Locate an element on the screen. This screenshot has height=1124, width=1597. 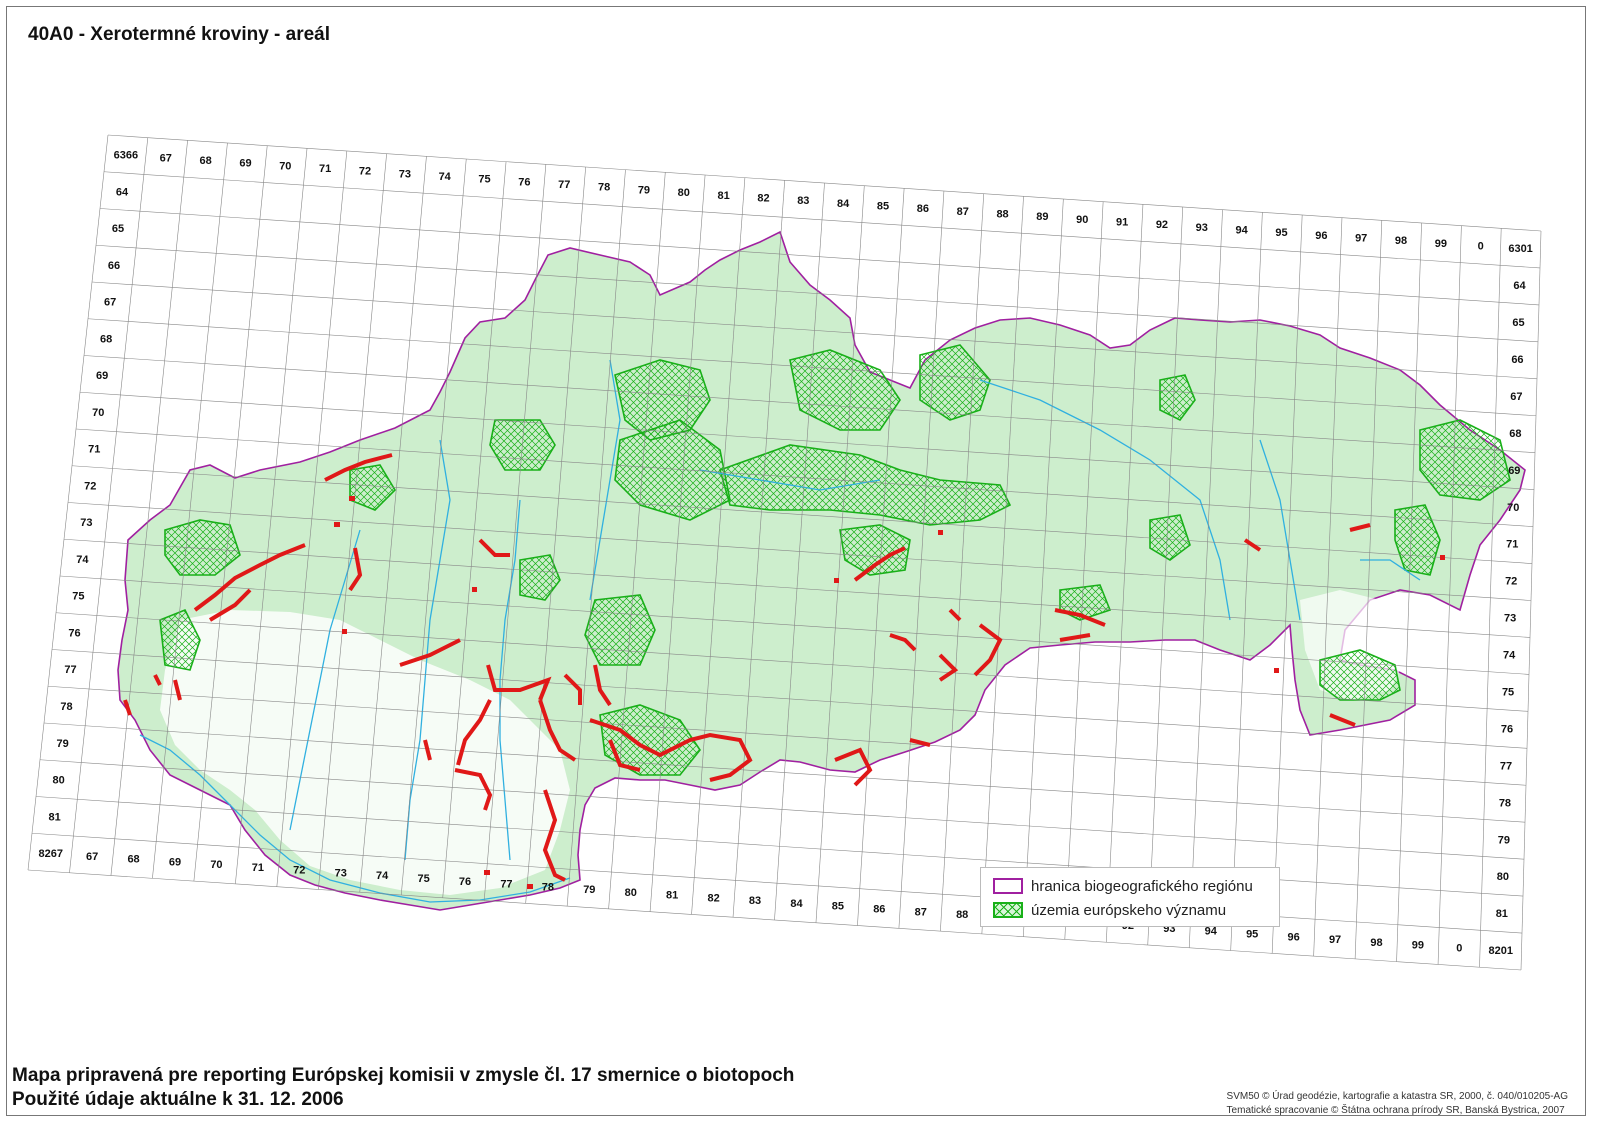
grid-label-top: 80 is located at coordinates (684, 193).